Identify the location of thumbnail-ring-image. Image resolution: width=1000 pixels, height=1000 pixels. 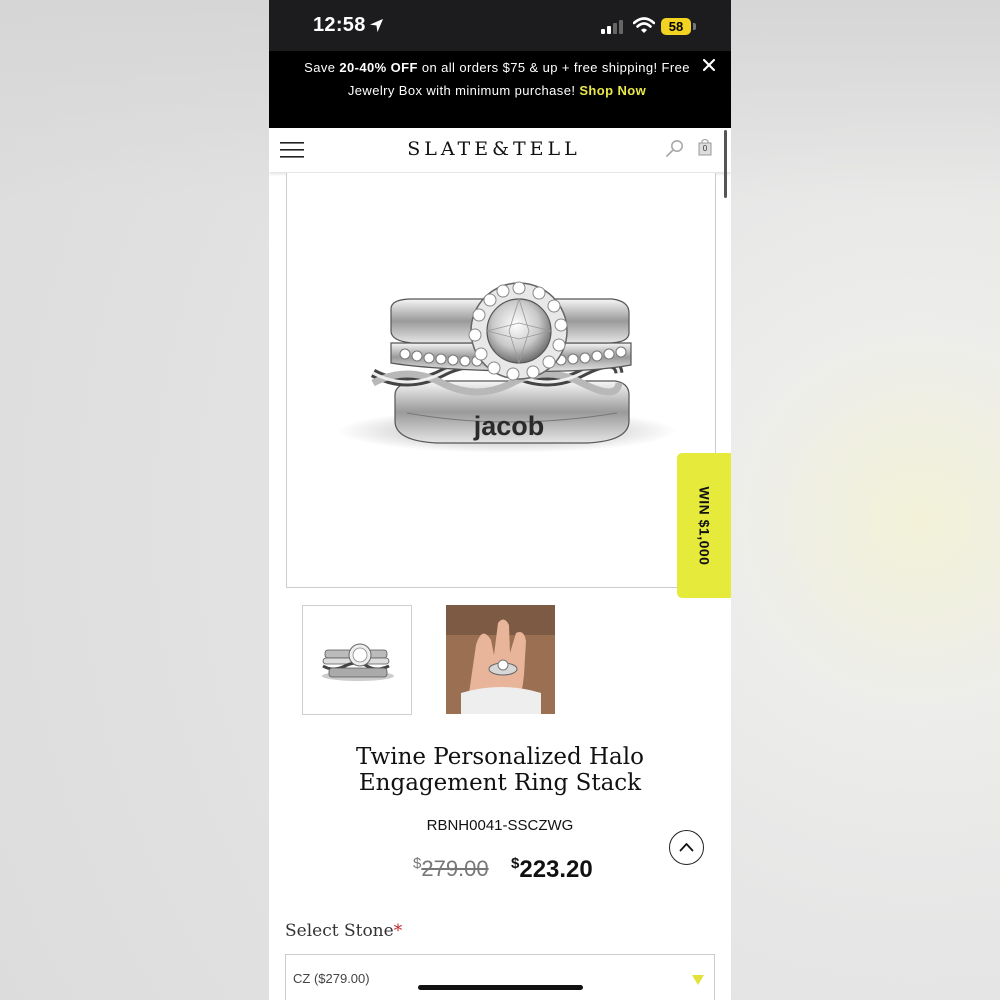
(358, 662).